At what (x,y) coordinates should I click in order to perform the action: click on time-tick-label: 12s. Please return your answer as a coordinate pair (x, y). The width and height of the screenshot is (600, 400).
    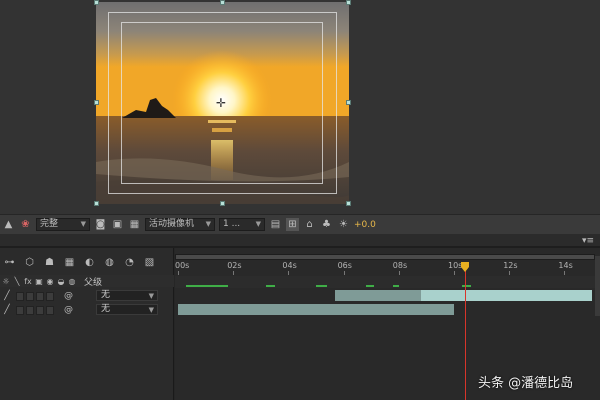
    Looking at the image, I should click on (510, 265).